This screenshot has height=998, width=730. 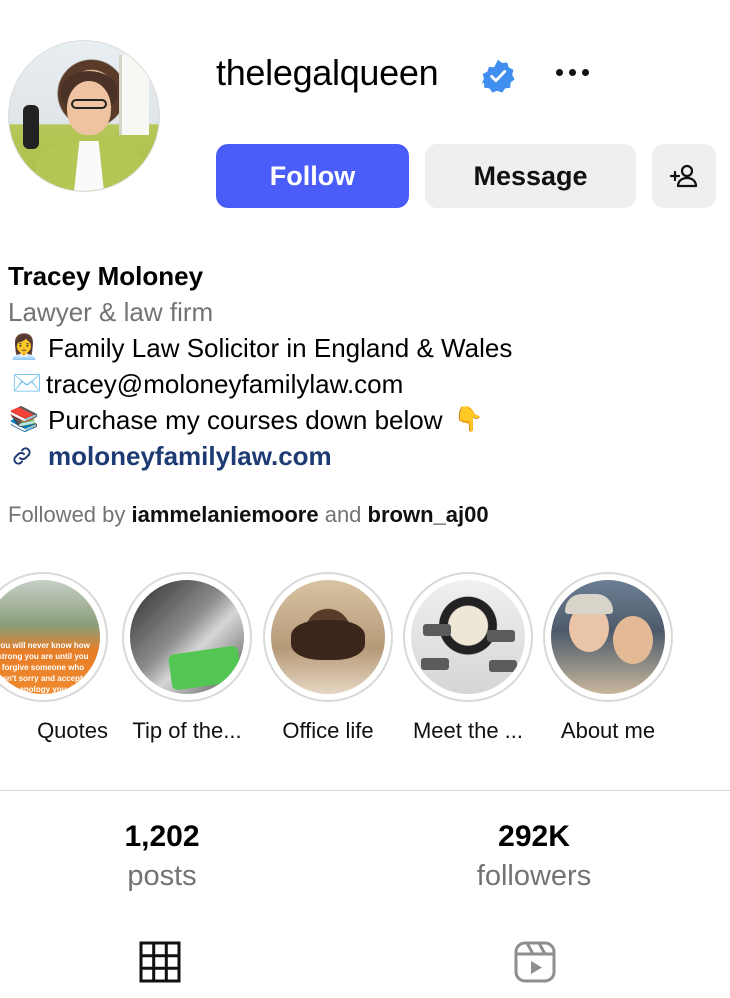 I want to click on highlight-label: Office life, so click(x=328, y=730).